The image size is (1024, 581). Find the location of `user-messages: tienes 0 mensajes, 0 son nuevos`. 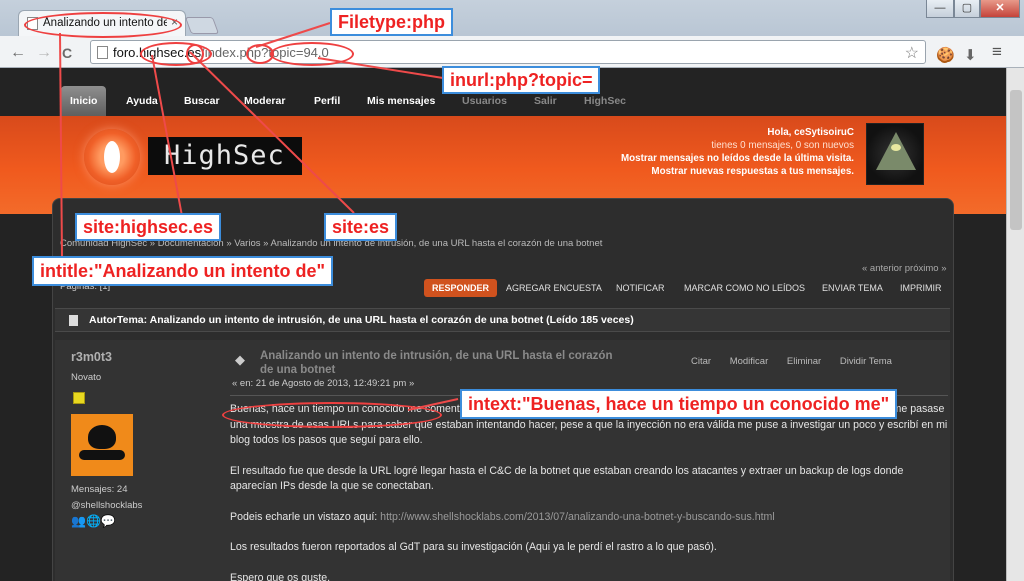

user-messages: tienes 0 mensajes, 0 son nuevos is located at coordinates (737, 145).